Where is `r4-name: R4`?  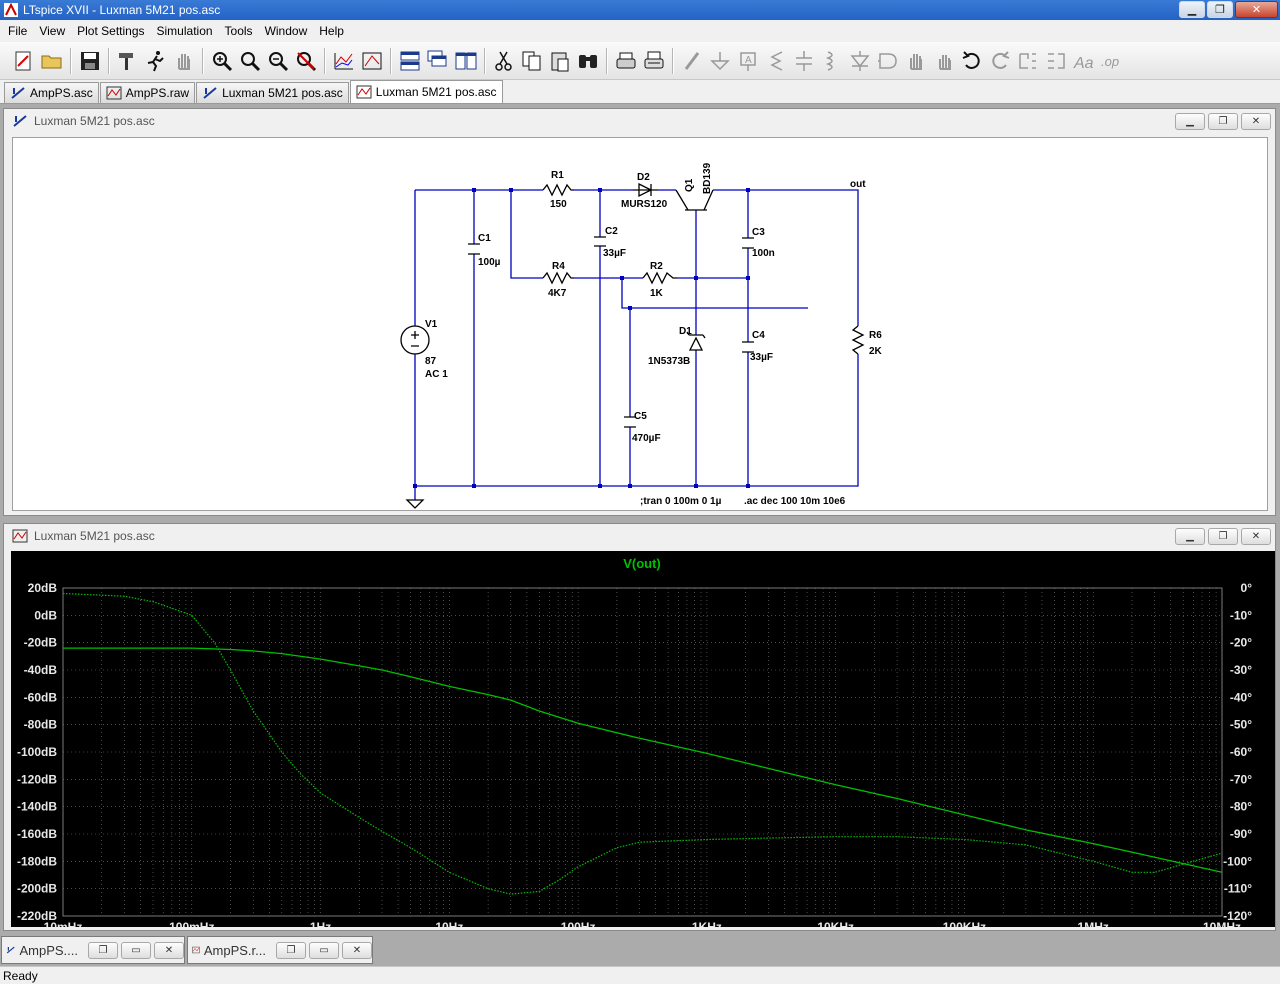 r4-name: R4 is located at coordinates (558, 266).